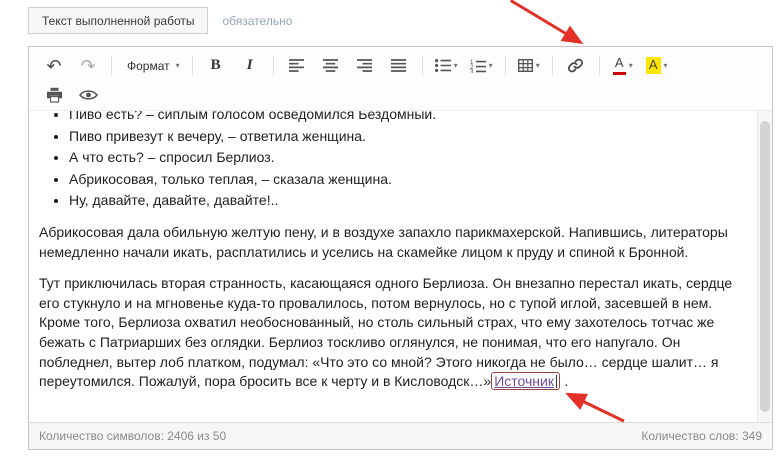 The image size is (783, 458). I want to click on align-left-button, so click(297, 66).